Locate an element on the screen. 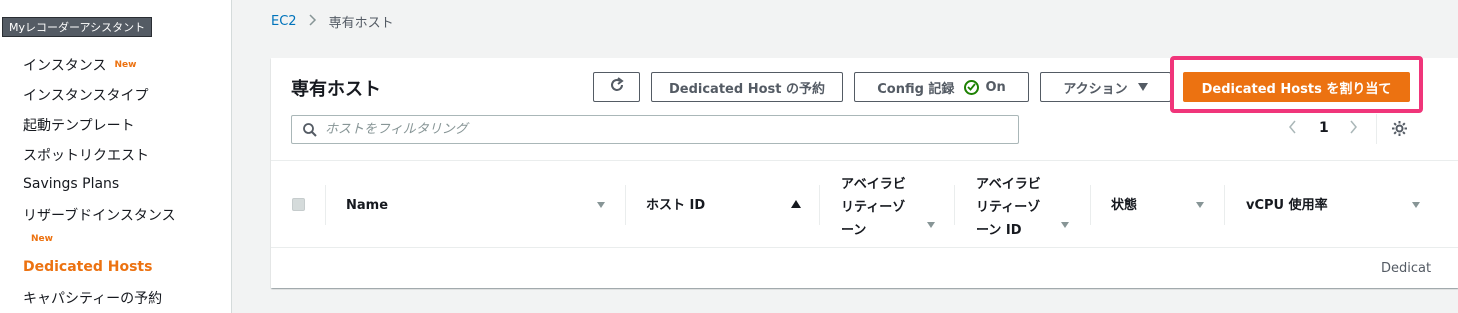 Image resolution: width=1458 pixels, height=313 pixels. allocate-dedicated-hosts-button: Dedicated Hosts を割り当て is located at coordinates (1296, 87).